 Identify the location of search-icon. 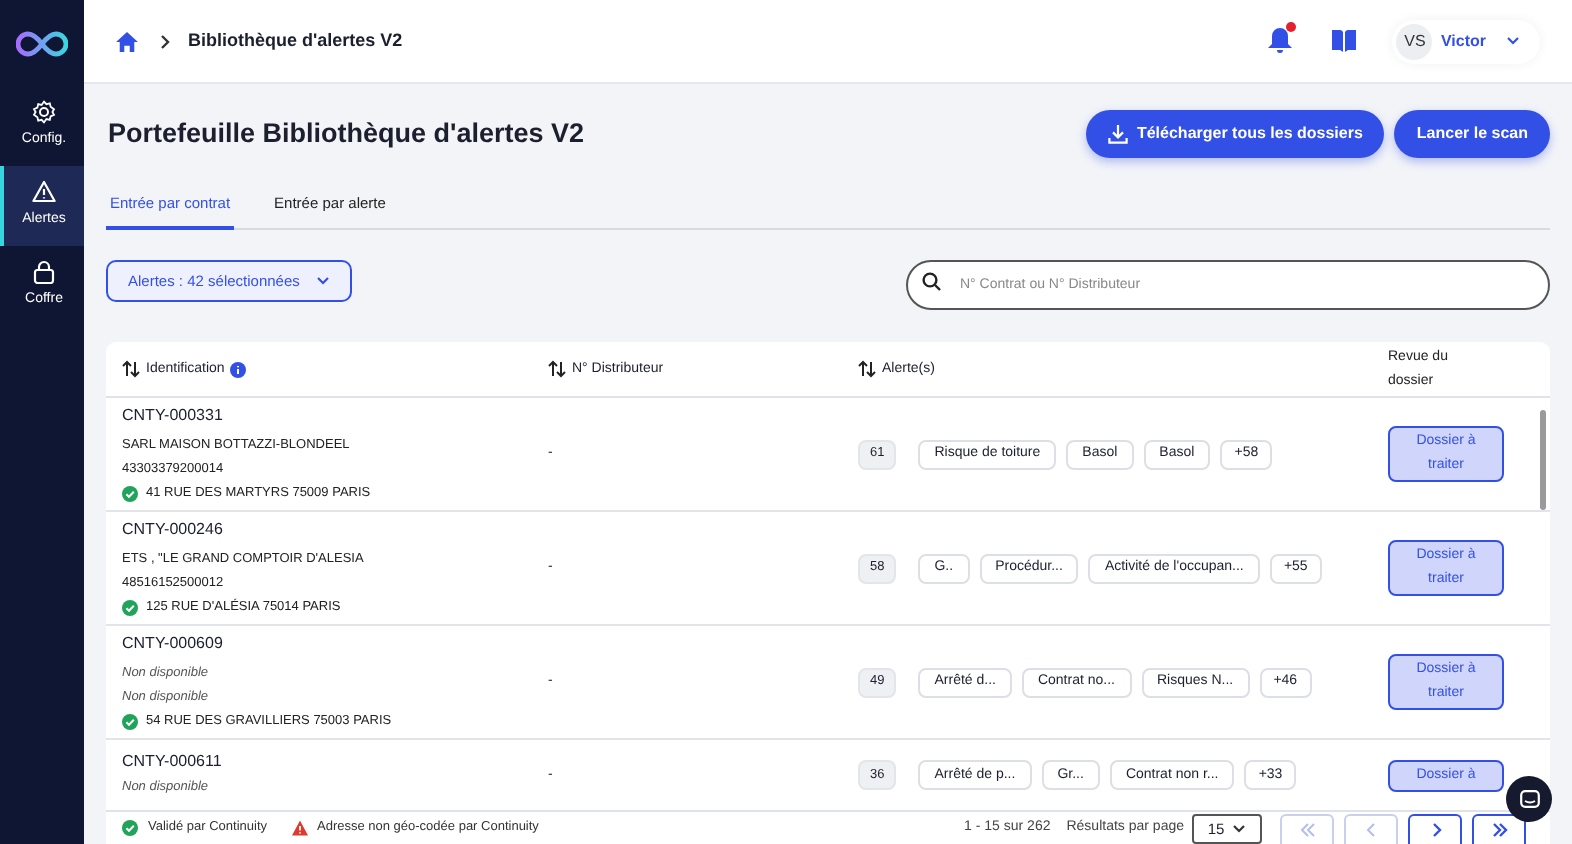
(932, 282).